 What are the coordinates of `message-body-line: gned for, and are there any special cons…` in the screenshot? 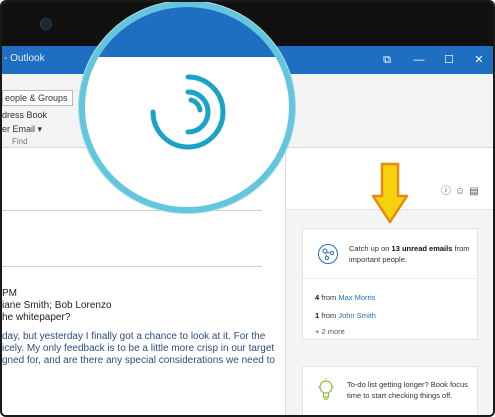 It's located at (138, 360).